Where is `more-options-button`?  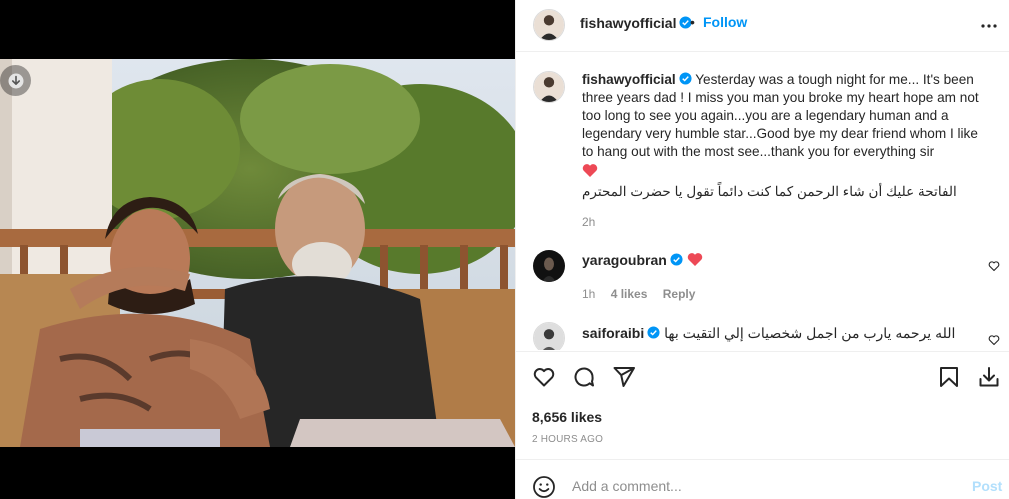
more-options-button is located at coordinates (989, 26).